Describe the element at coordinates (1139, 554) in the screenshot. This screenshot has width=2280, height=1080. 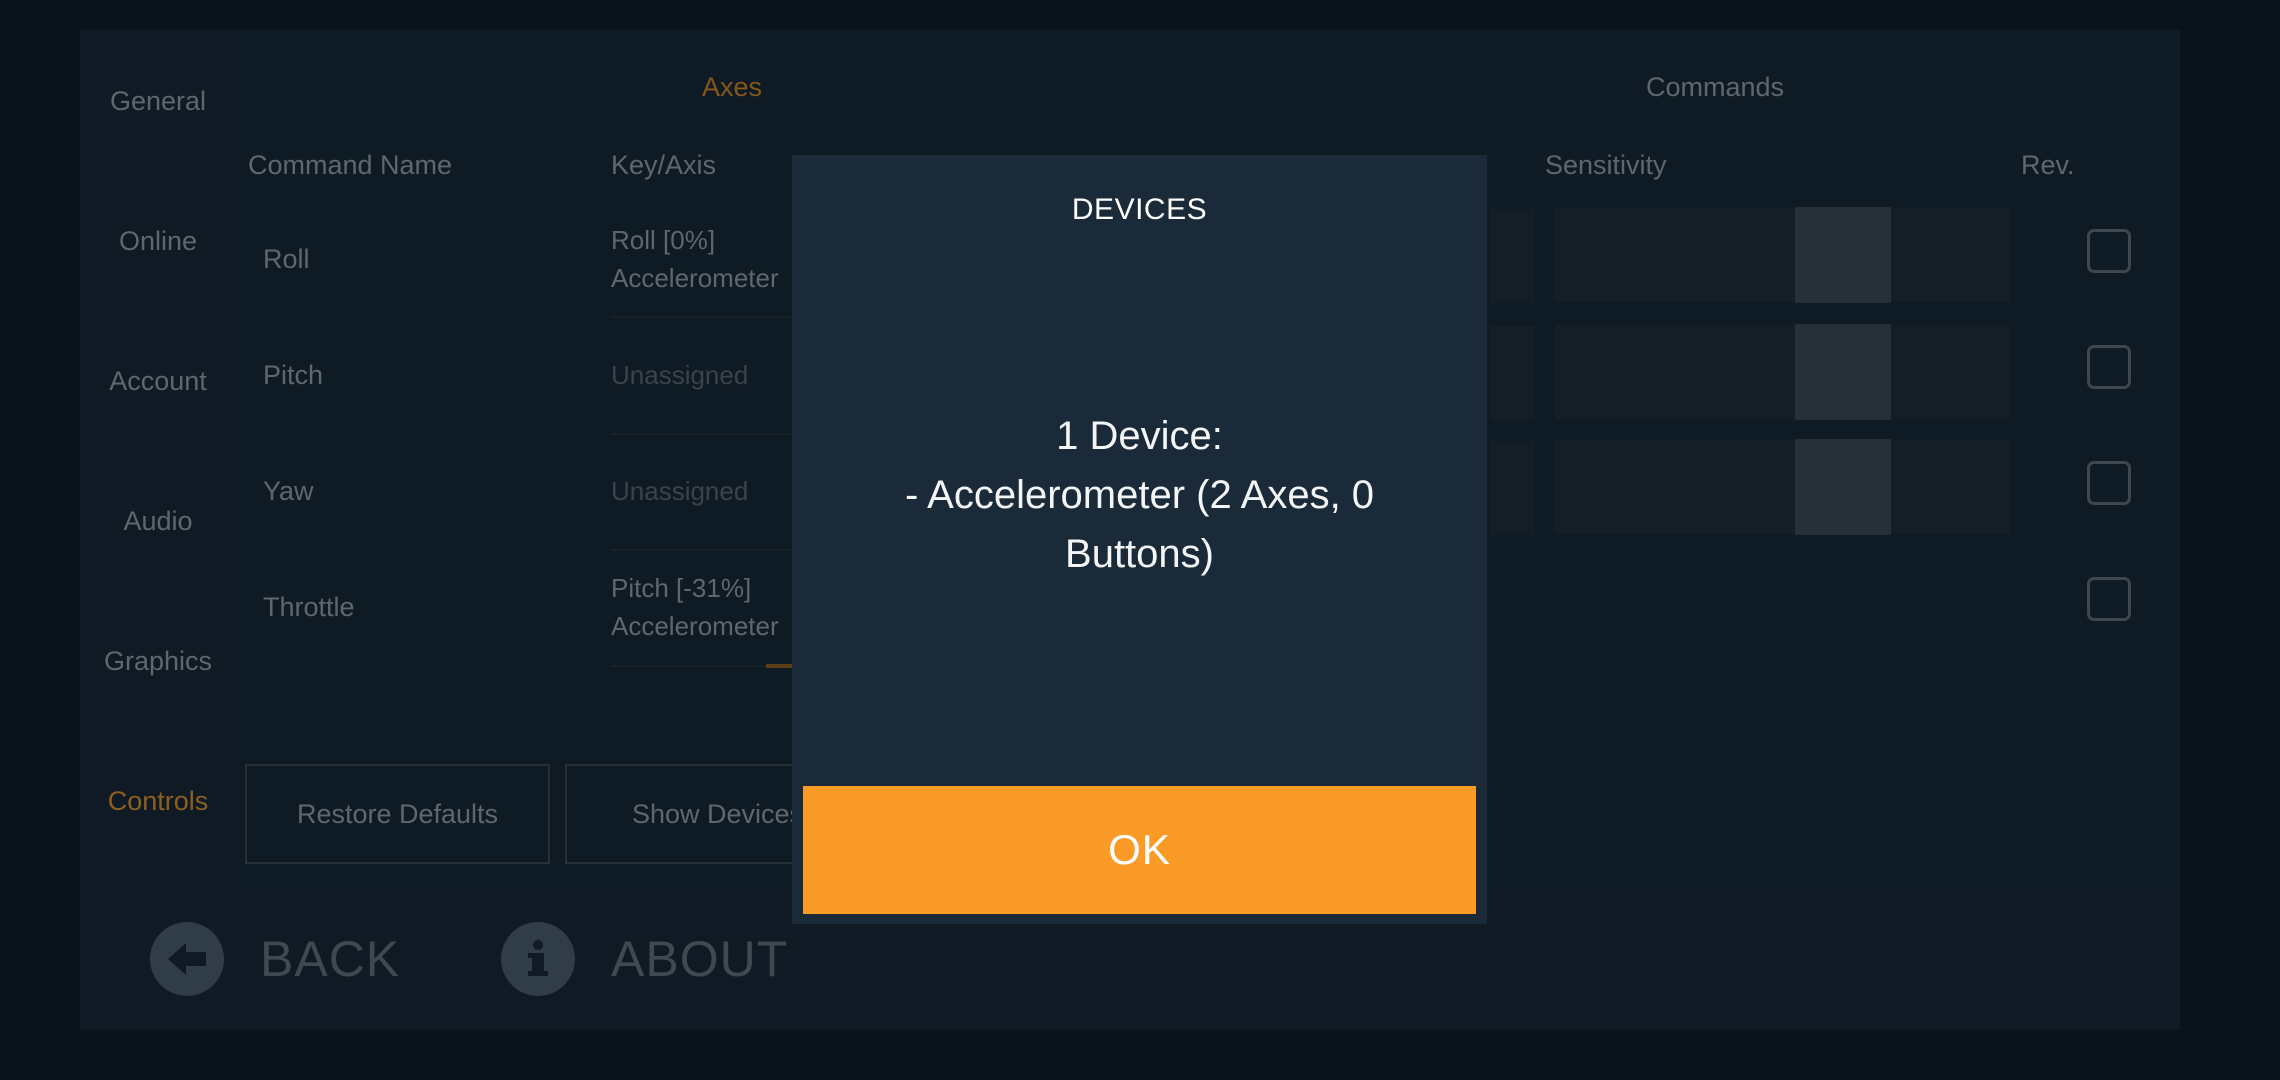
I see `dialog-message-line3: Buttons)` at that location.